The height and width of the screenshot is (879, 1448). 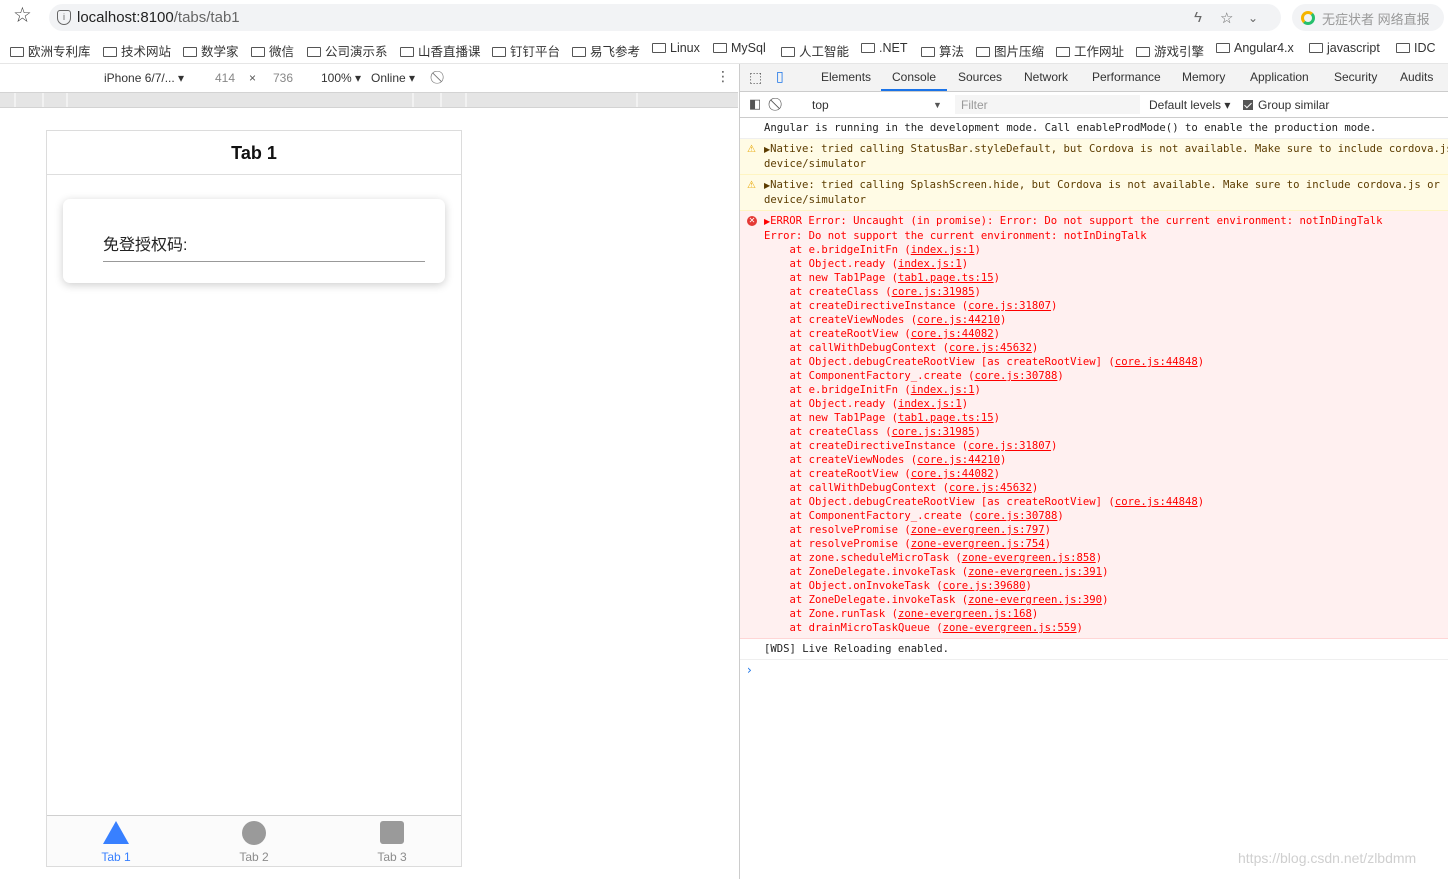 What do you see at coordinates (1226, 18) in the screenshot?
I see `favorite-star-icon: ☆` at bounding box center [1226, 18].